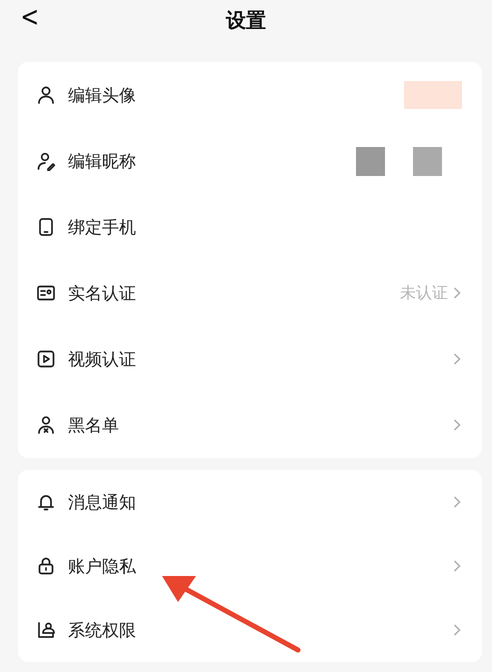  What do you see at coordinates (46, 566) in the screenshot?
I see `lock-icon` at bounding box center [46, 566].